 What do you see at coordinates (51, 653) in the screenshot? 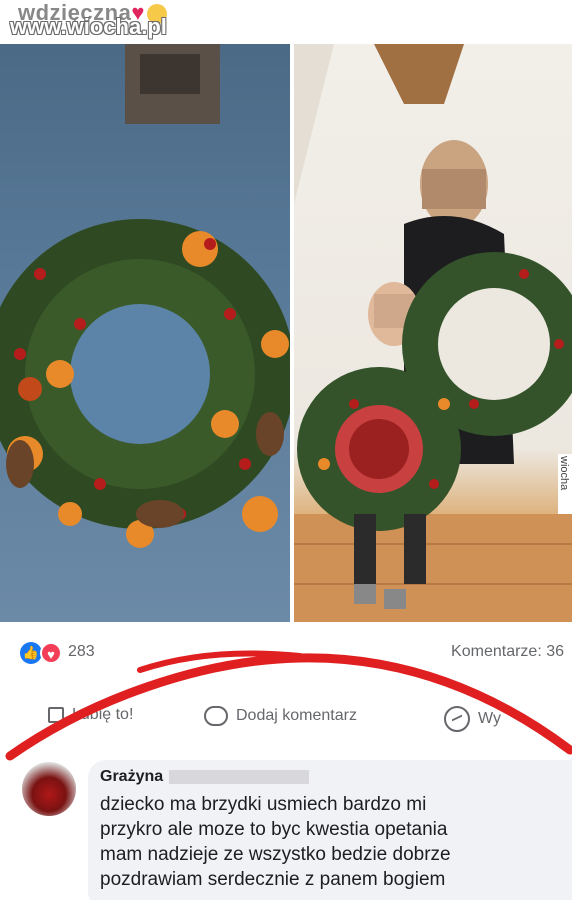
I see `love-reaction-icon: ♥` at bounding box center [51, 653].